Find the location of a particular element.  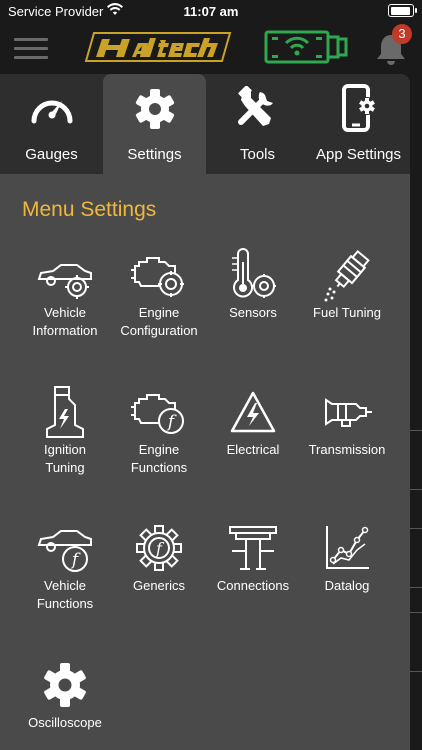

transmission-icon is located at coordinates (348, 412).